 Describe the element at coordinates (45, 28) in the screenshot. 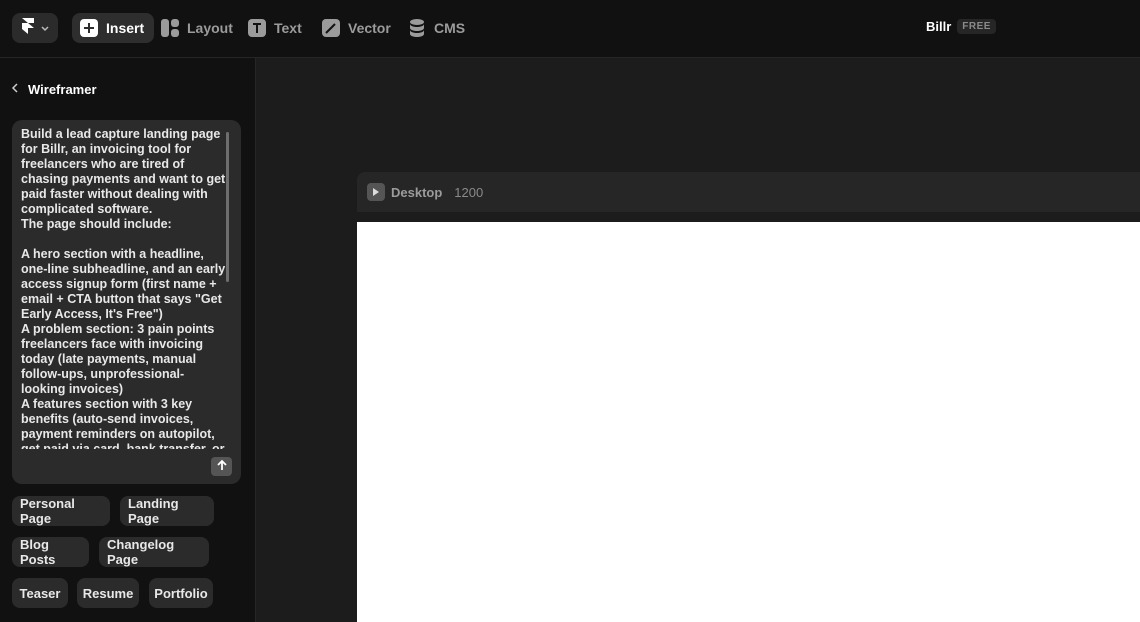

I see `chevron-down-icon` at that location.